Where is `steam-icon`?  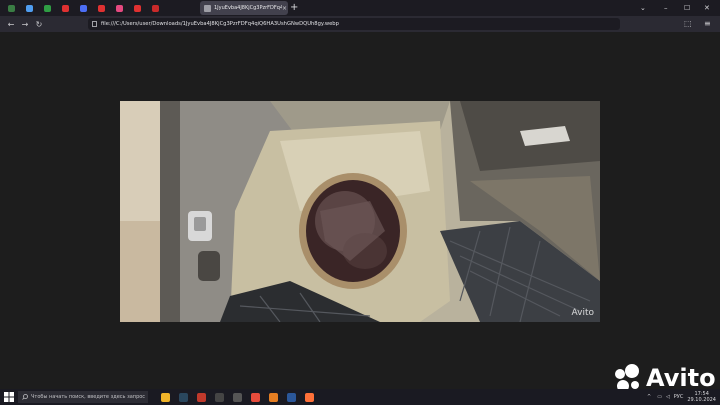 steam-icon is located at coordinates (183, 397).